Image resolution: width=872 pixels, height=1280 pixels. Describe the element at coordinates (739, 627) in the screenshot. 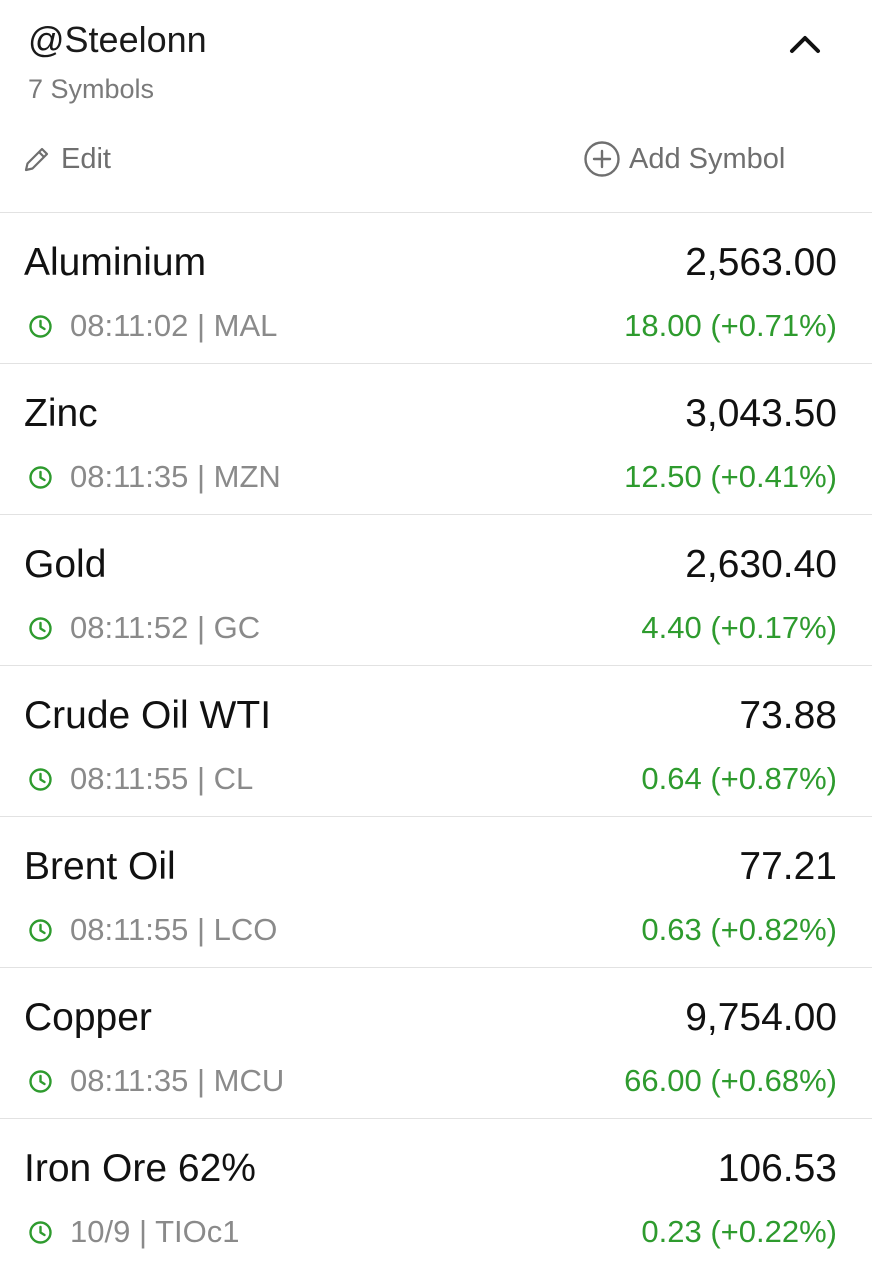

I see `symbol-change: 4.40 (+0.17%)` at that location.